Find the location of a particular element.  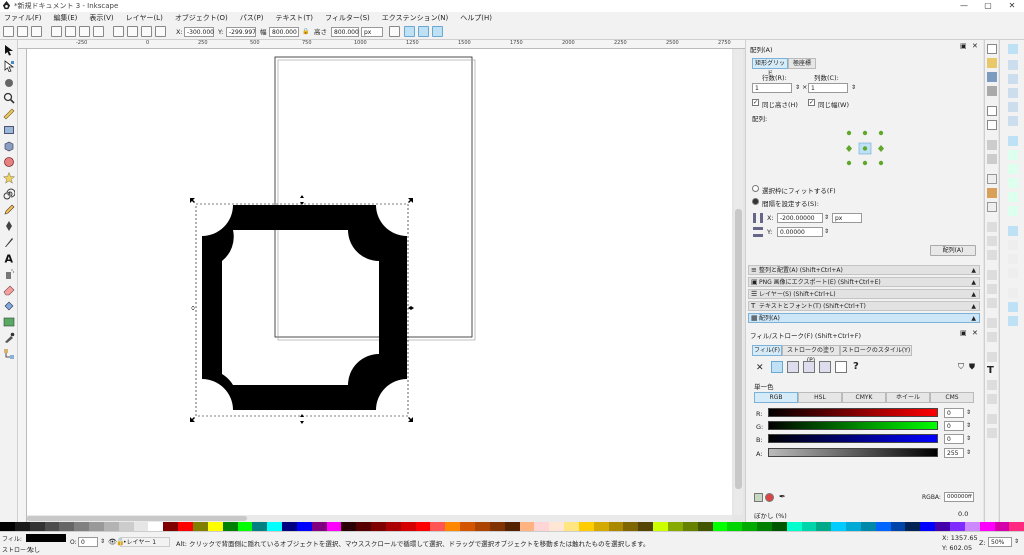

snap-grid-icon is located at coordinates (1013, 307).